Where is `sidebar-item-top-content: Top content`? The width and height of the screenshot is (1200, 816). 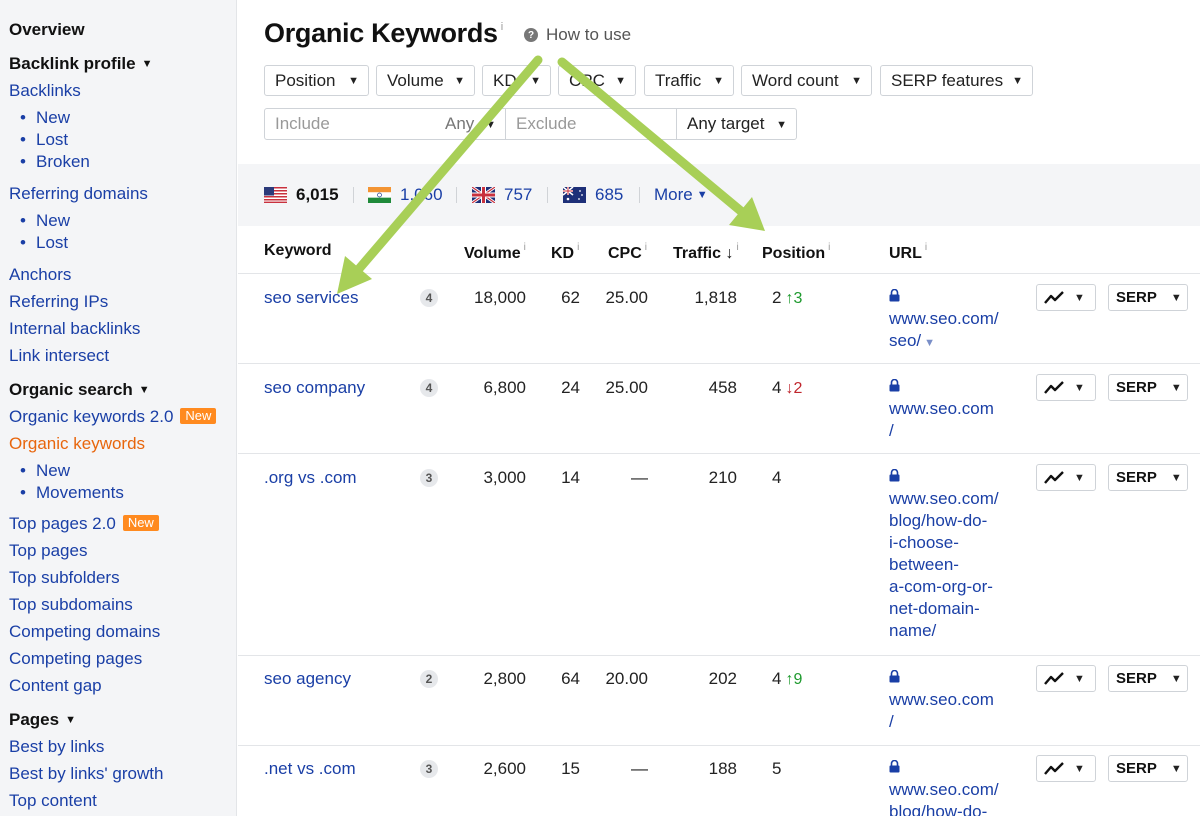 sidebar-item-top-content: Top content is located at coordinates (53, 801).